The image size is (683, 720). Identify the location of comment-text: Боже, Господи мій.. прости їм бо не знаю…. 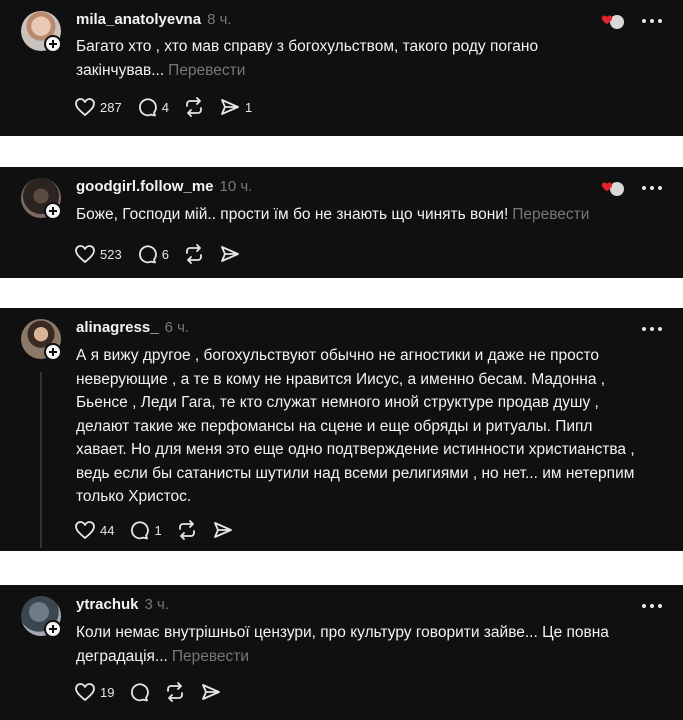
(333, 214).